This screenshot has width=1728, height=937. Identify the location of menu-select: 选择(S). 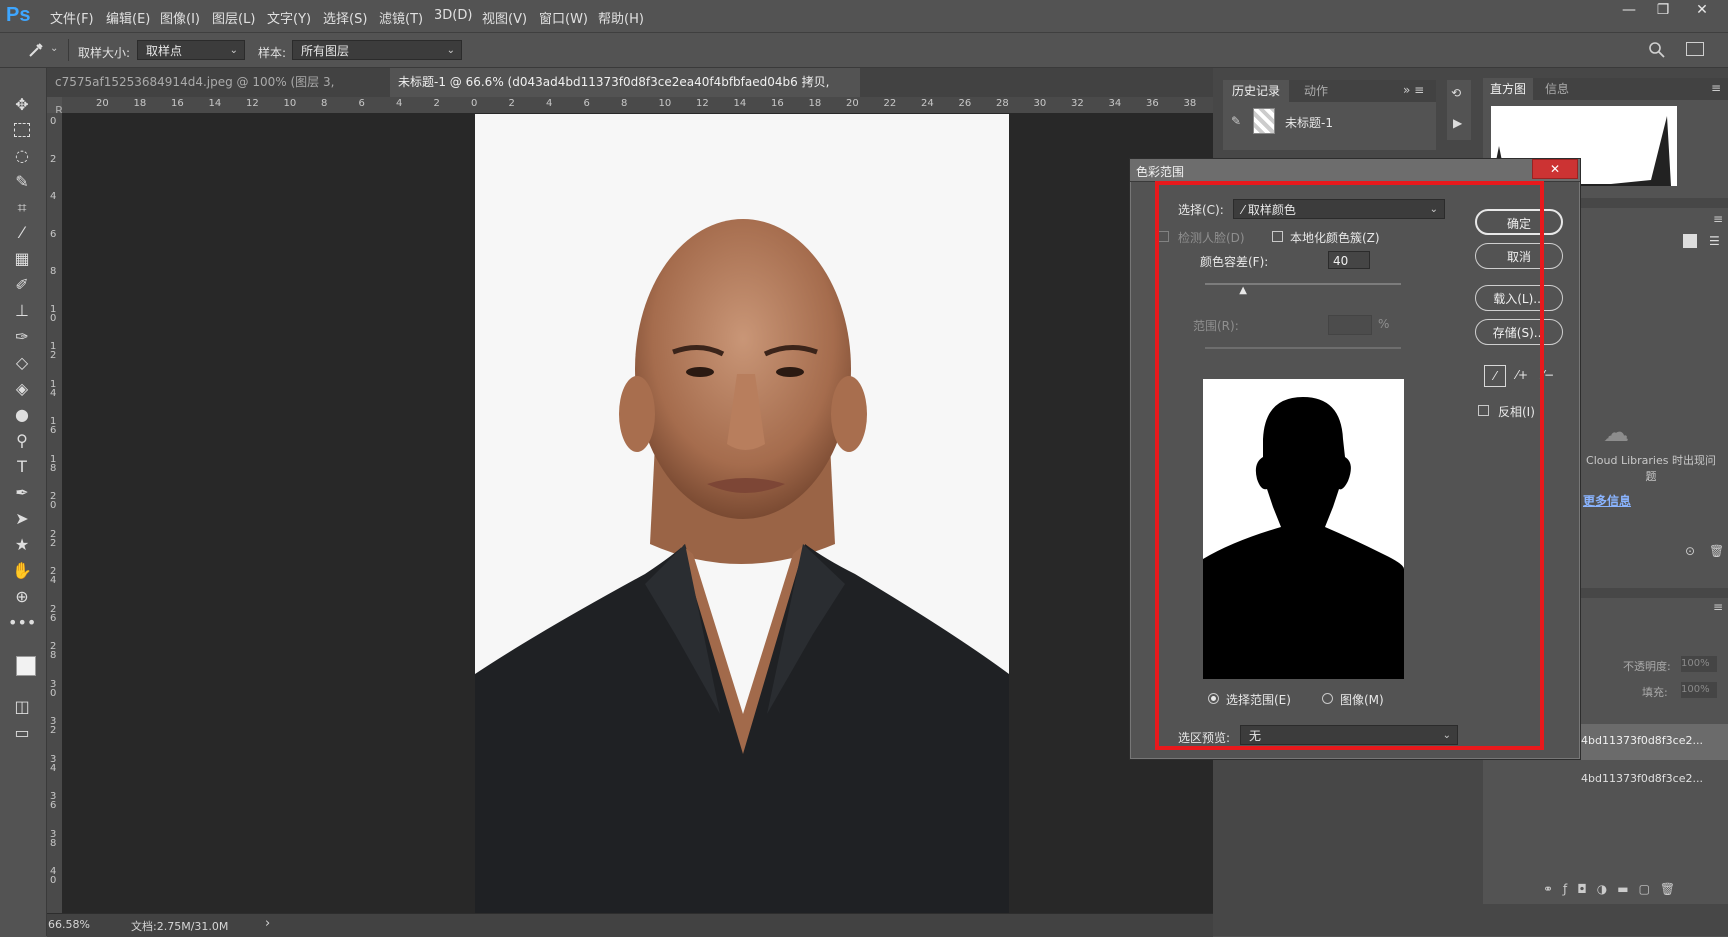
(345, 17).